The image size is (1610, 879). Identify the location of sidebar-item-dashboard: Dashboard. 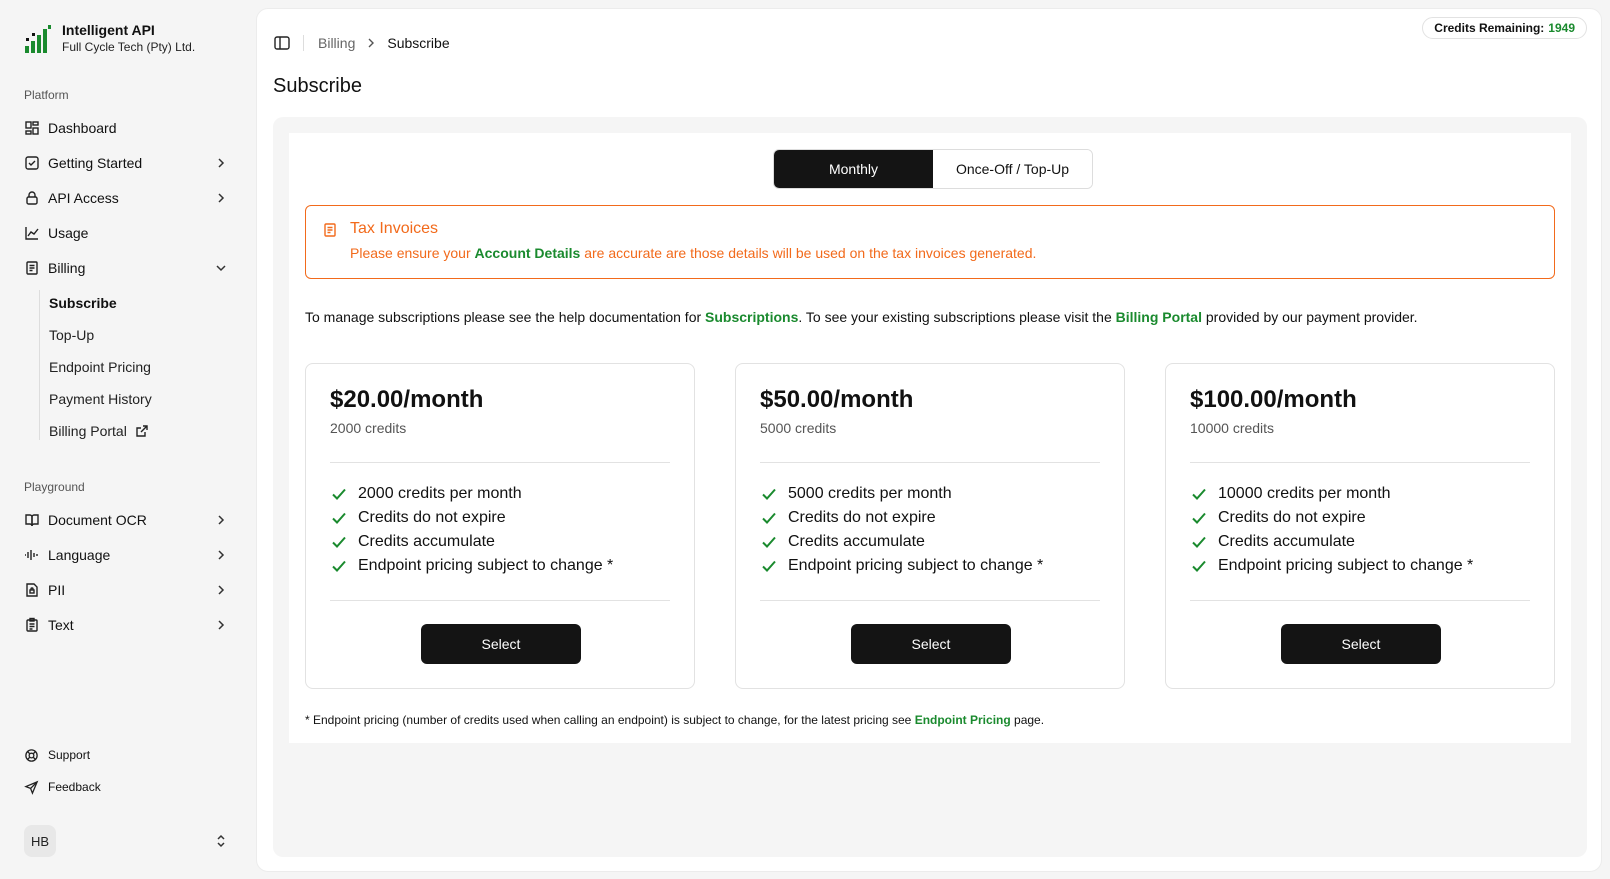
(127, 128).